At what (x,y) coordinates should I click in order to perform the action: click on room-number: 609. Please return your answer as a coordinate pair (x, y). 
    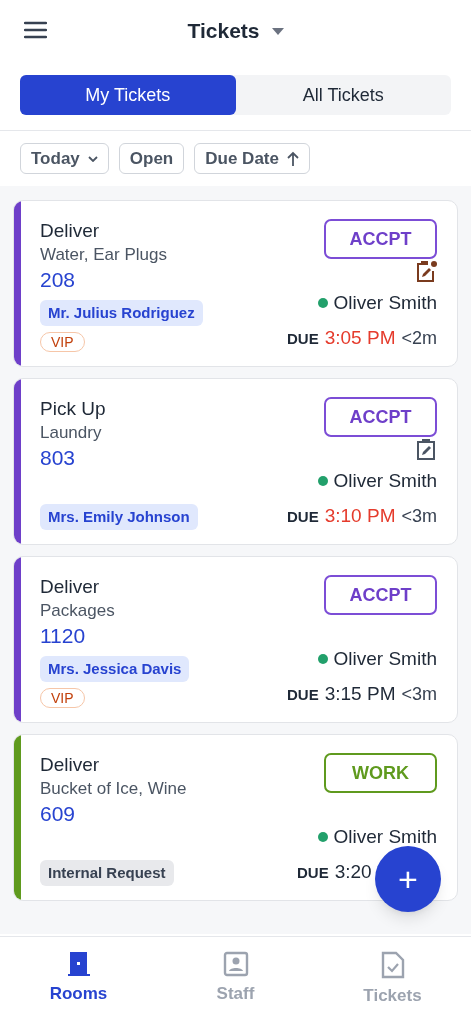
    Looking at the image, I should click on (58, 814).